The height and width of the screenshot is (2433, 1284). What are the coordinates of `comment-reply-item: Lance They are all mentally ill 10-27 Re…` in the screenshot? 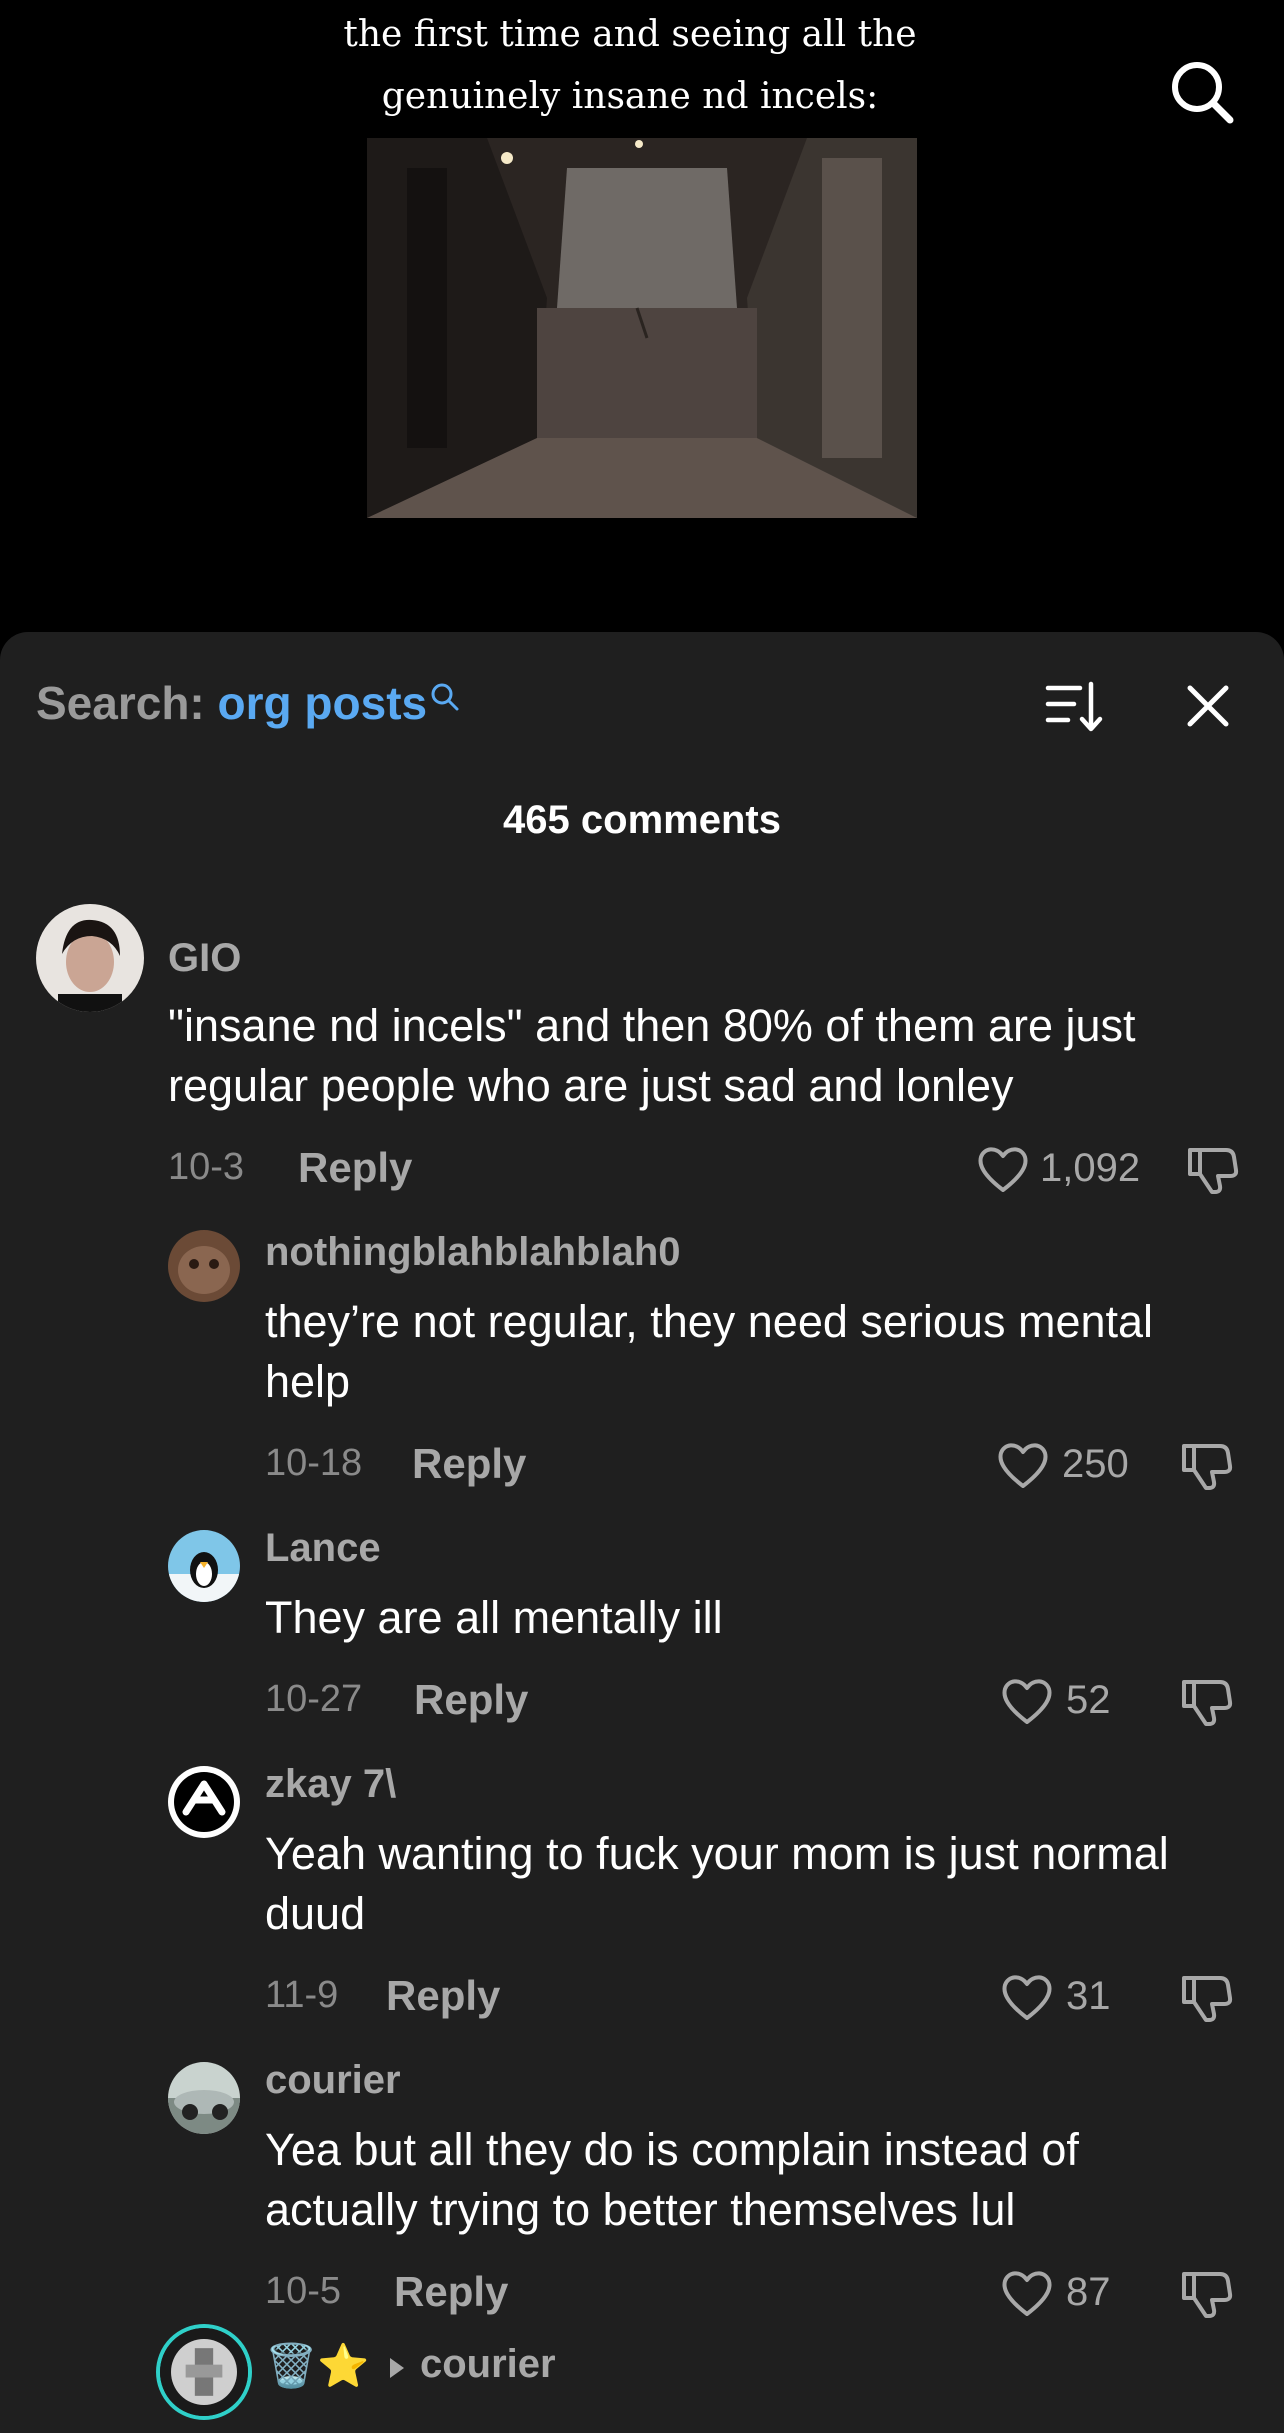 It's located at (642, 1616).